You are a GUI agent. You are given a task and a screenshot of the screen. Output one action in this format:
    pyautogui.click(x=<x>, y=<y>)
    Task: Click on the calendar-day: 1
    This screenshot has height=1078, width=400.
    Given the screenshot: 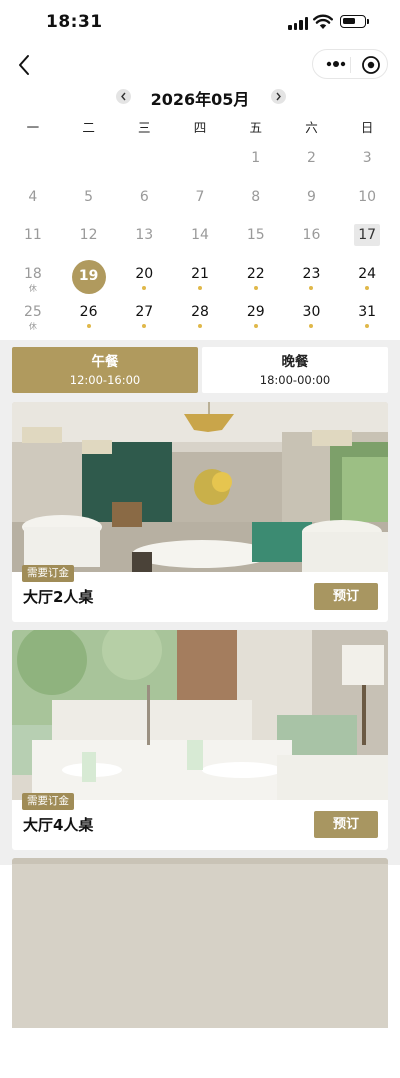 What is the action you would take?
    pyautogui.click(x=256, y=161)
    